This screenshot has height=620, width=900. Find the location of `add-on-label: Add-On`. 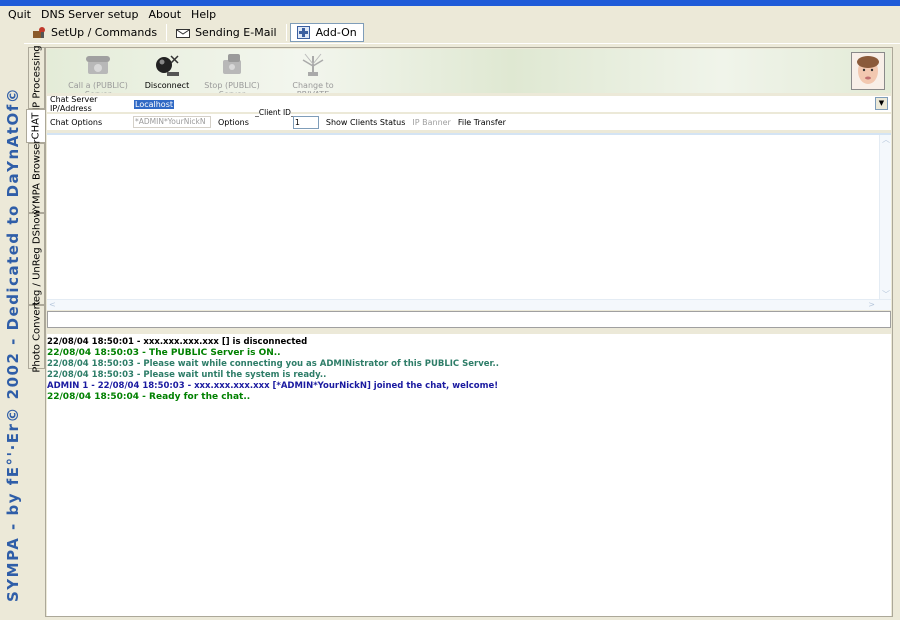

add-on-label: Add-On is located at coordinates (336, 32).